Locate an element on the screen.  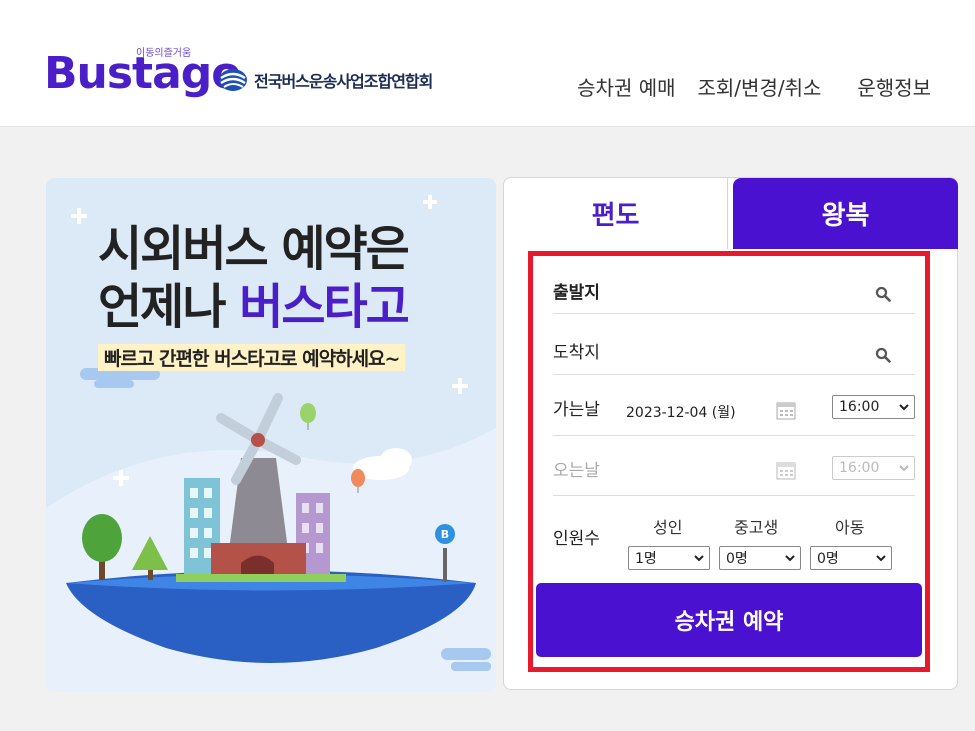
reserve-ticket-button: 승차권 예약 is located at coordinates (729, 620).